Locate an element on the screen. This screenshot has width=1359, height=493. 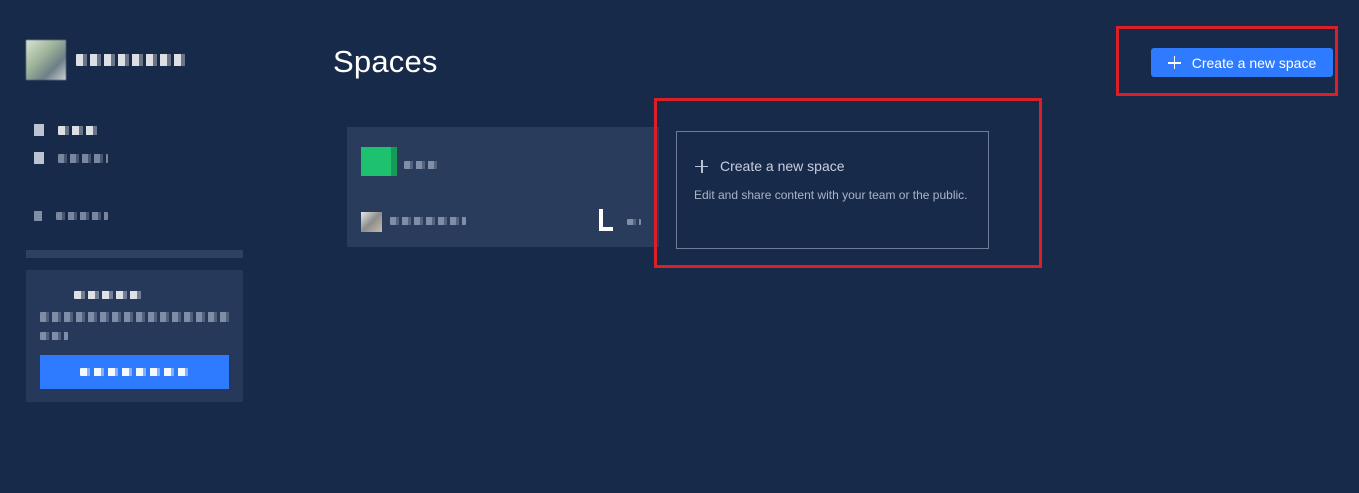
space-meta-redacted is located at coordinates (634, 222).